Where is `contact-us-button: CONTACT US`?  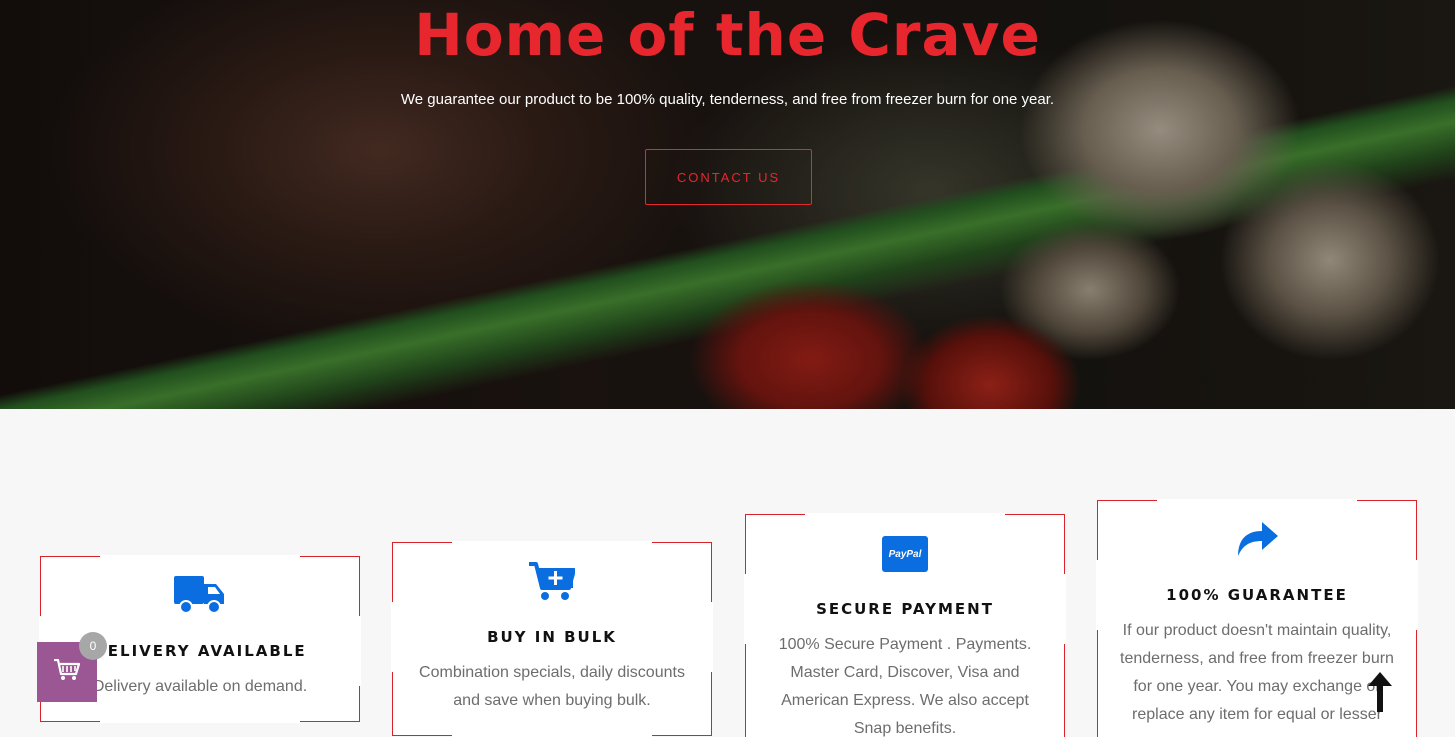 contact-us-button: CONTACT US is located at coordinates (728, 177).